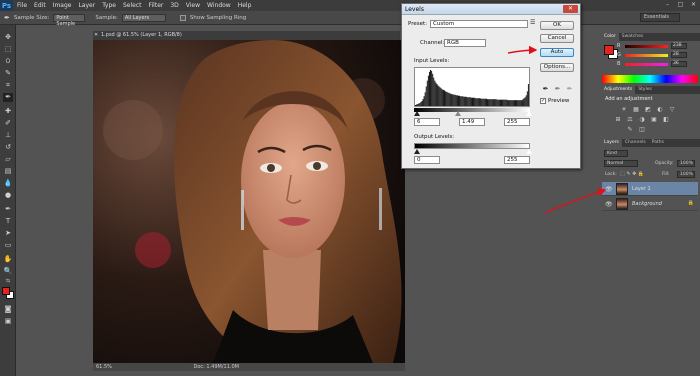 The width and height of the screenshot is (700, 376). Describe the element at coordinates (132, 5) in the screenshot. I see `menu-select: Select` at that location.